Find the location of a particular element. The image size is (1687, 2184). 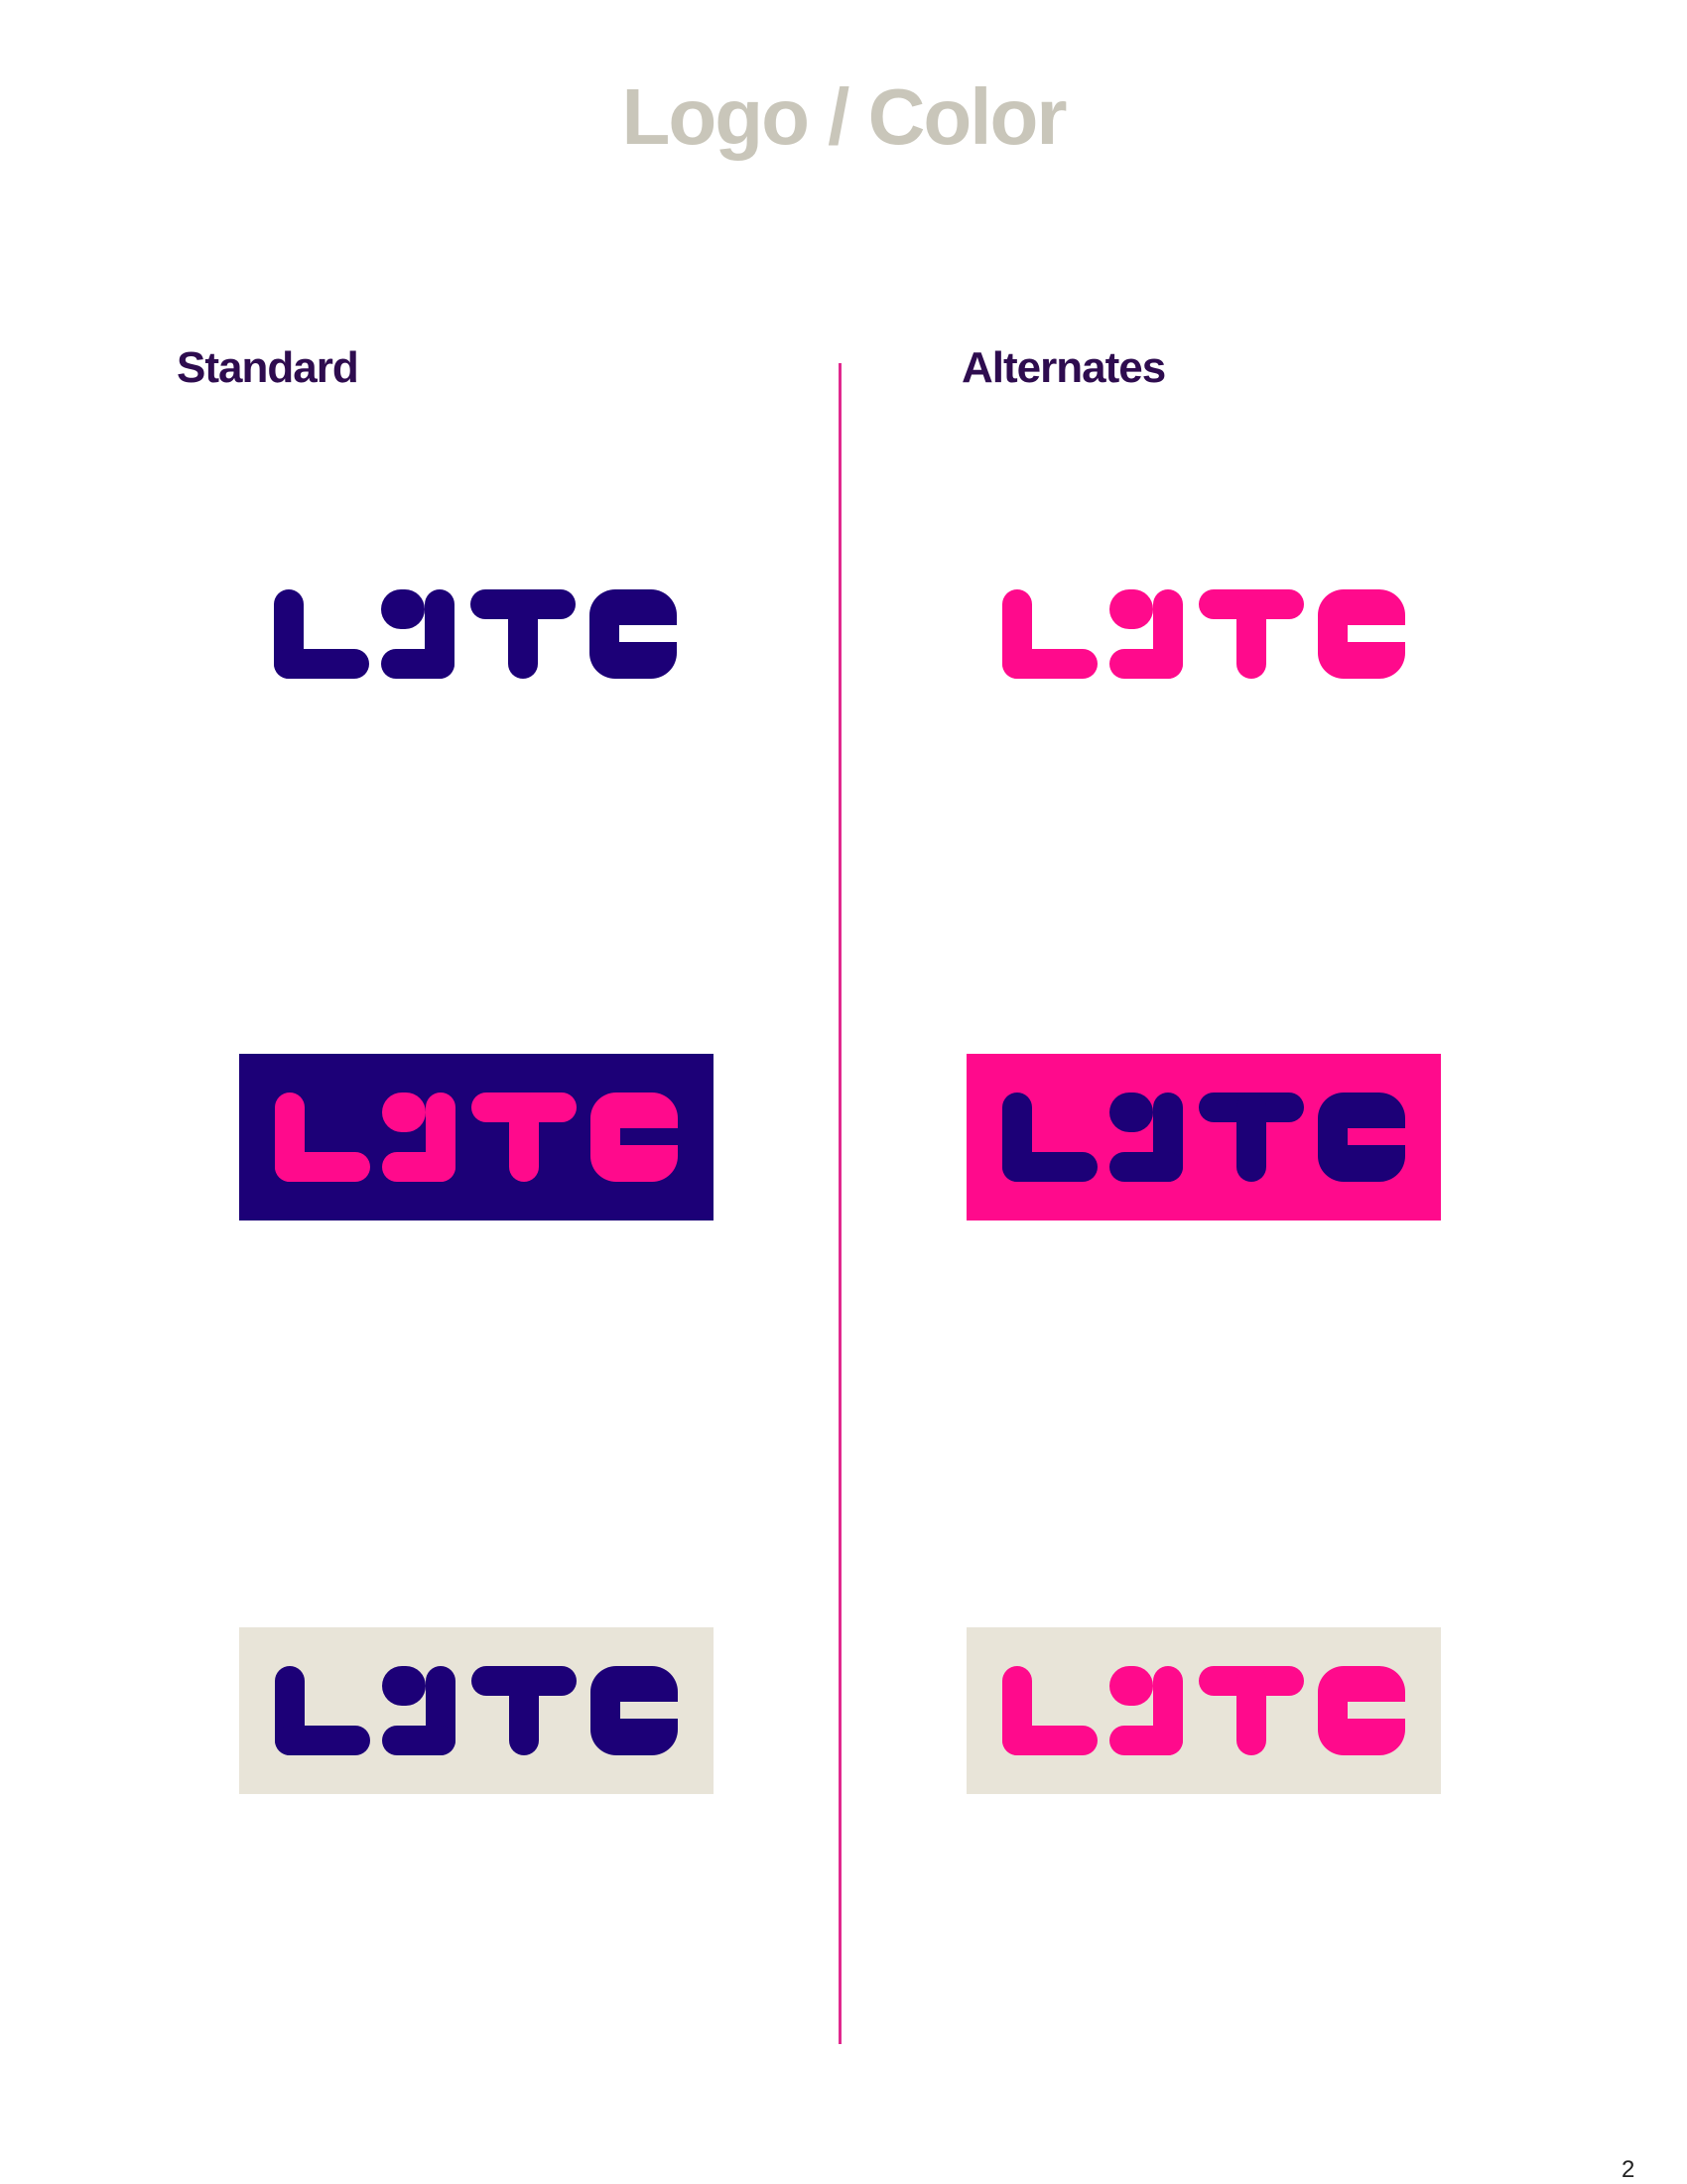

page-title: Logo / Color is located at coordinates (844, 116).